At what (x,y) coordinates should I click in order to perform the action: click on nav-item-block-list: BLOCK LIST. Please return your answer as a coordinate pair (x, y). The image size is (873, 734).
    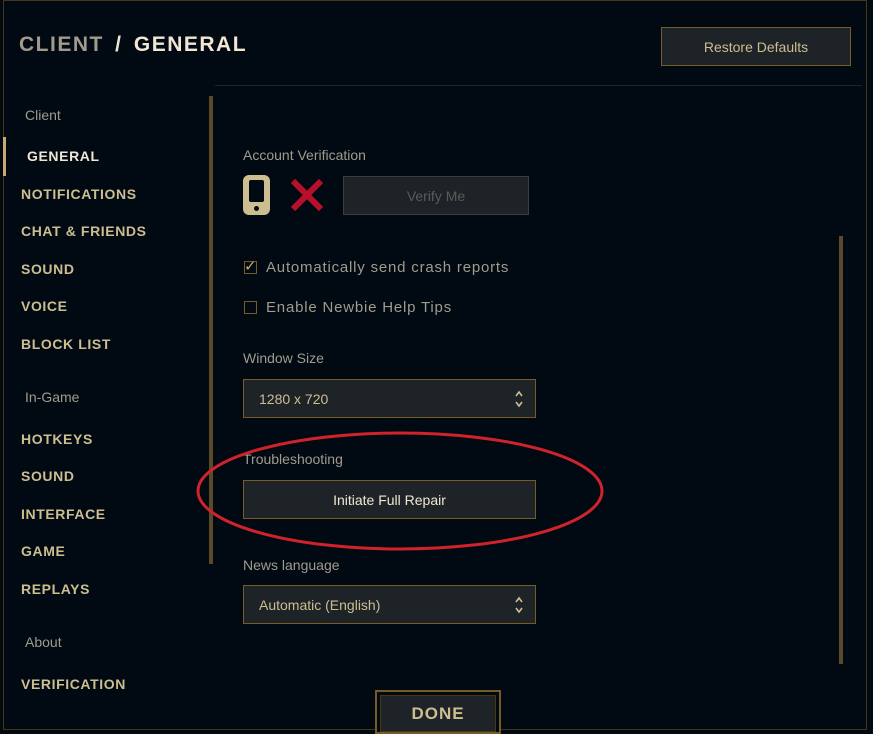
    Looking at the image, I should click on (66, 344).